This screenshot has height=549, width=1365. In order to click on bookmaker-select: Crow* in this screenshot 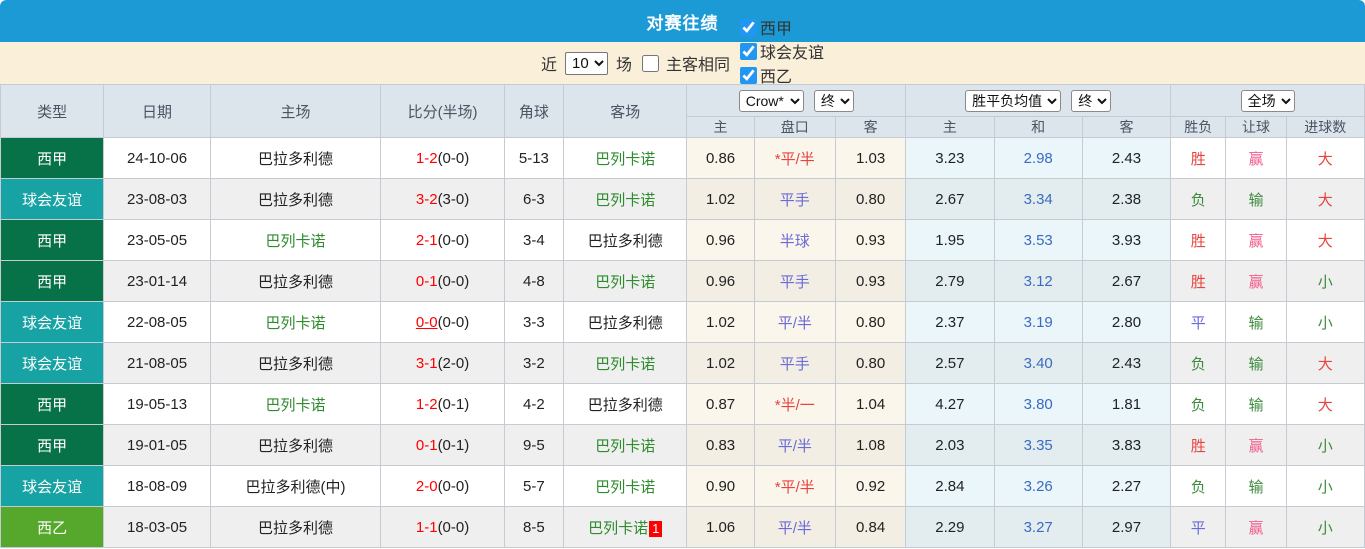, I will do `click(771, 100)`.